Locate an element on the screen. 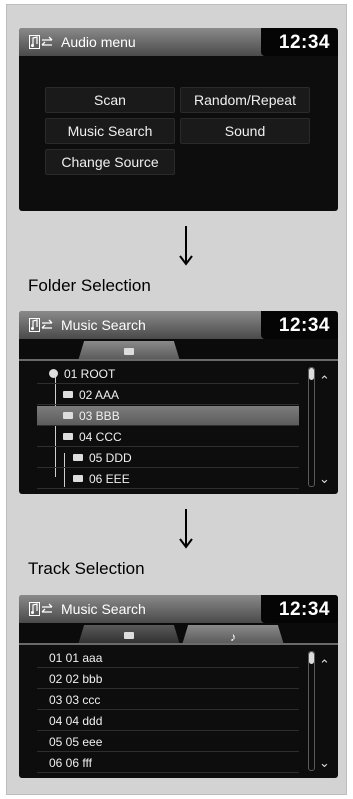  item-label: 06 EEE is located at coordinates (109, 479).